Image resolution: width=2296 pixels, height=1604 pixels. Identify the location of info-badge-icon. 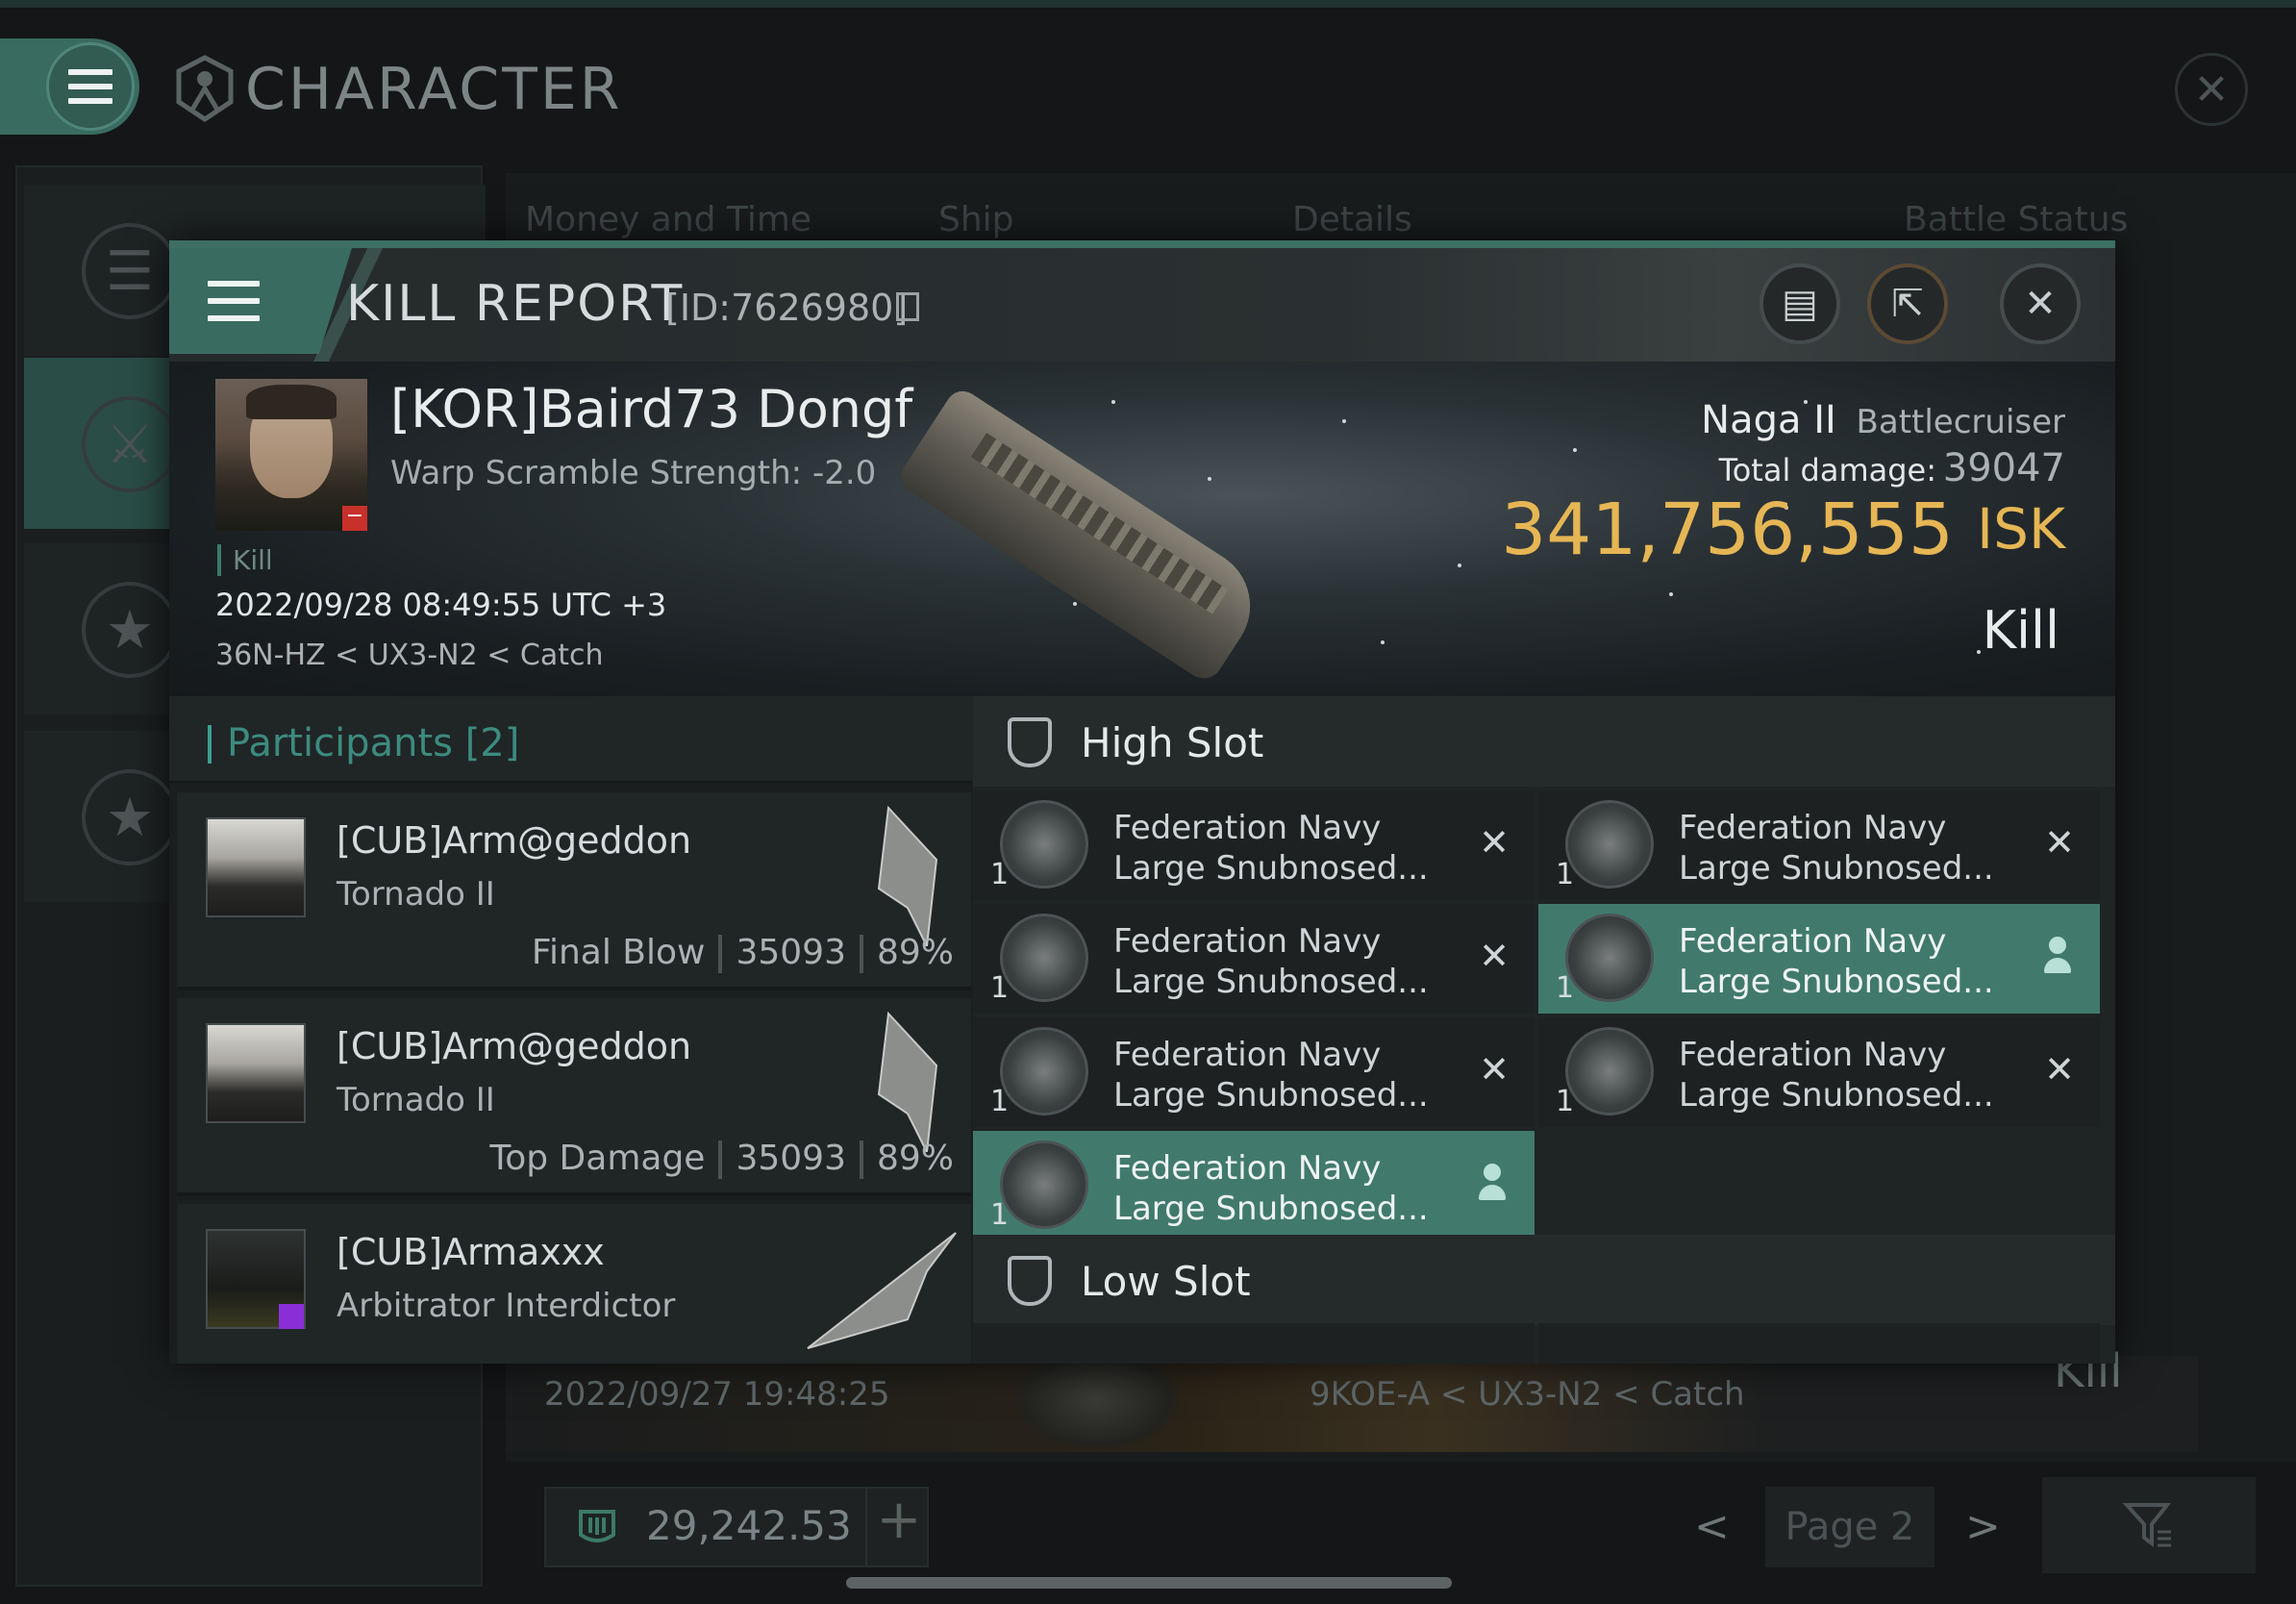
(291, 1316).